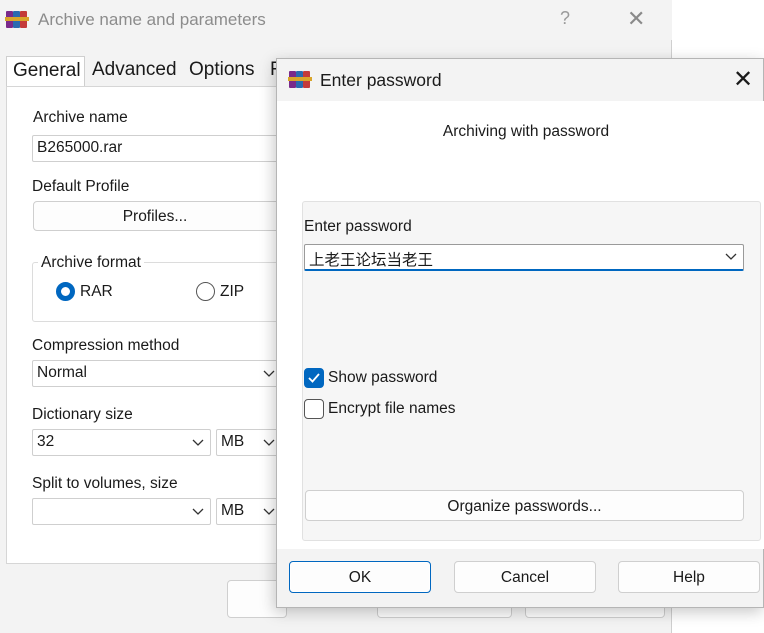  Describe the element at coordinates (358, 226) in the screenshot. I see `password-label: Enter password` at that location.